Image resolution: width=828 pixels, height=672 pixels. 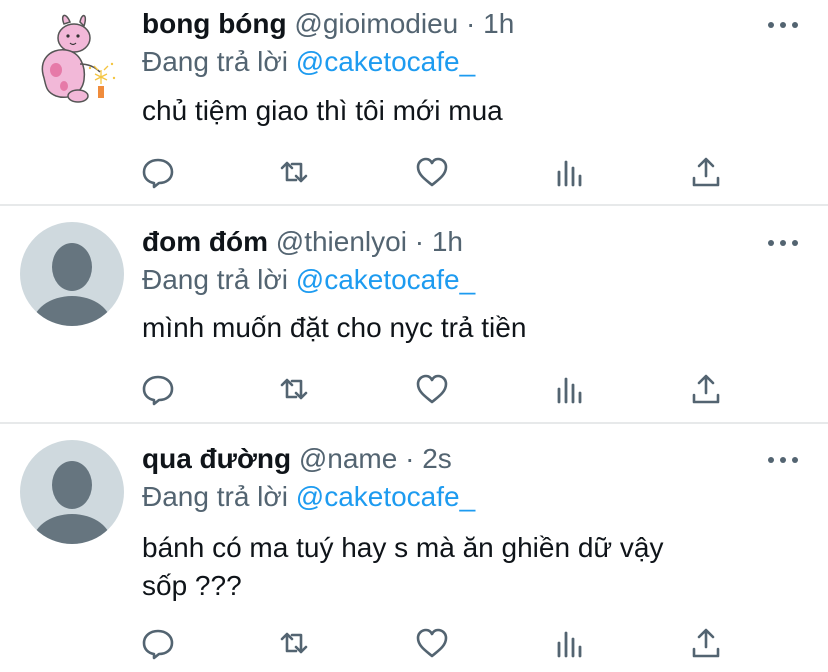 What do you see at coordinates (334, 327) in the screenshot?
I see `tweet-text-line: mình muốn đặt cho nyc trả tiền` at bounding box center [334, 327].